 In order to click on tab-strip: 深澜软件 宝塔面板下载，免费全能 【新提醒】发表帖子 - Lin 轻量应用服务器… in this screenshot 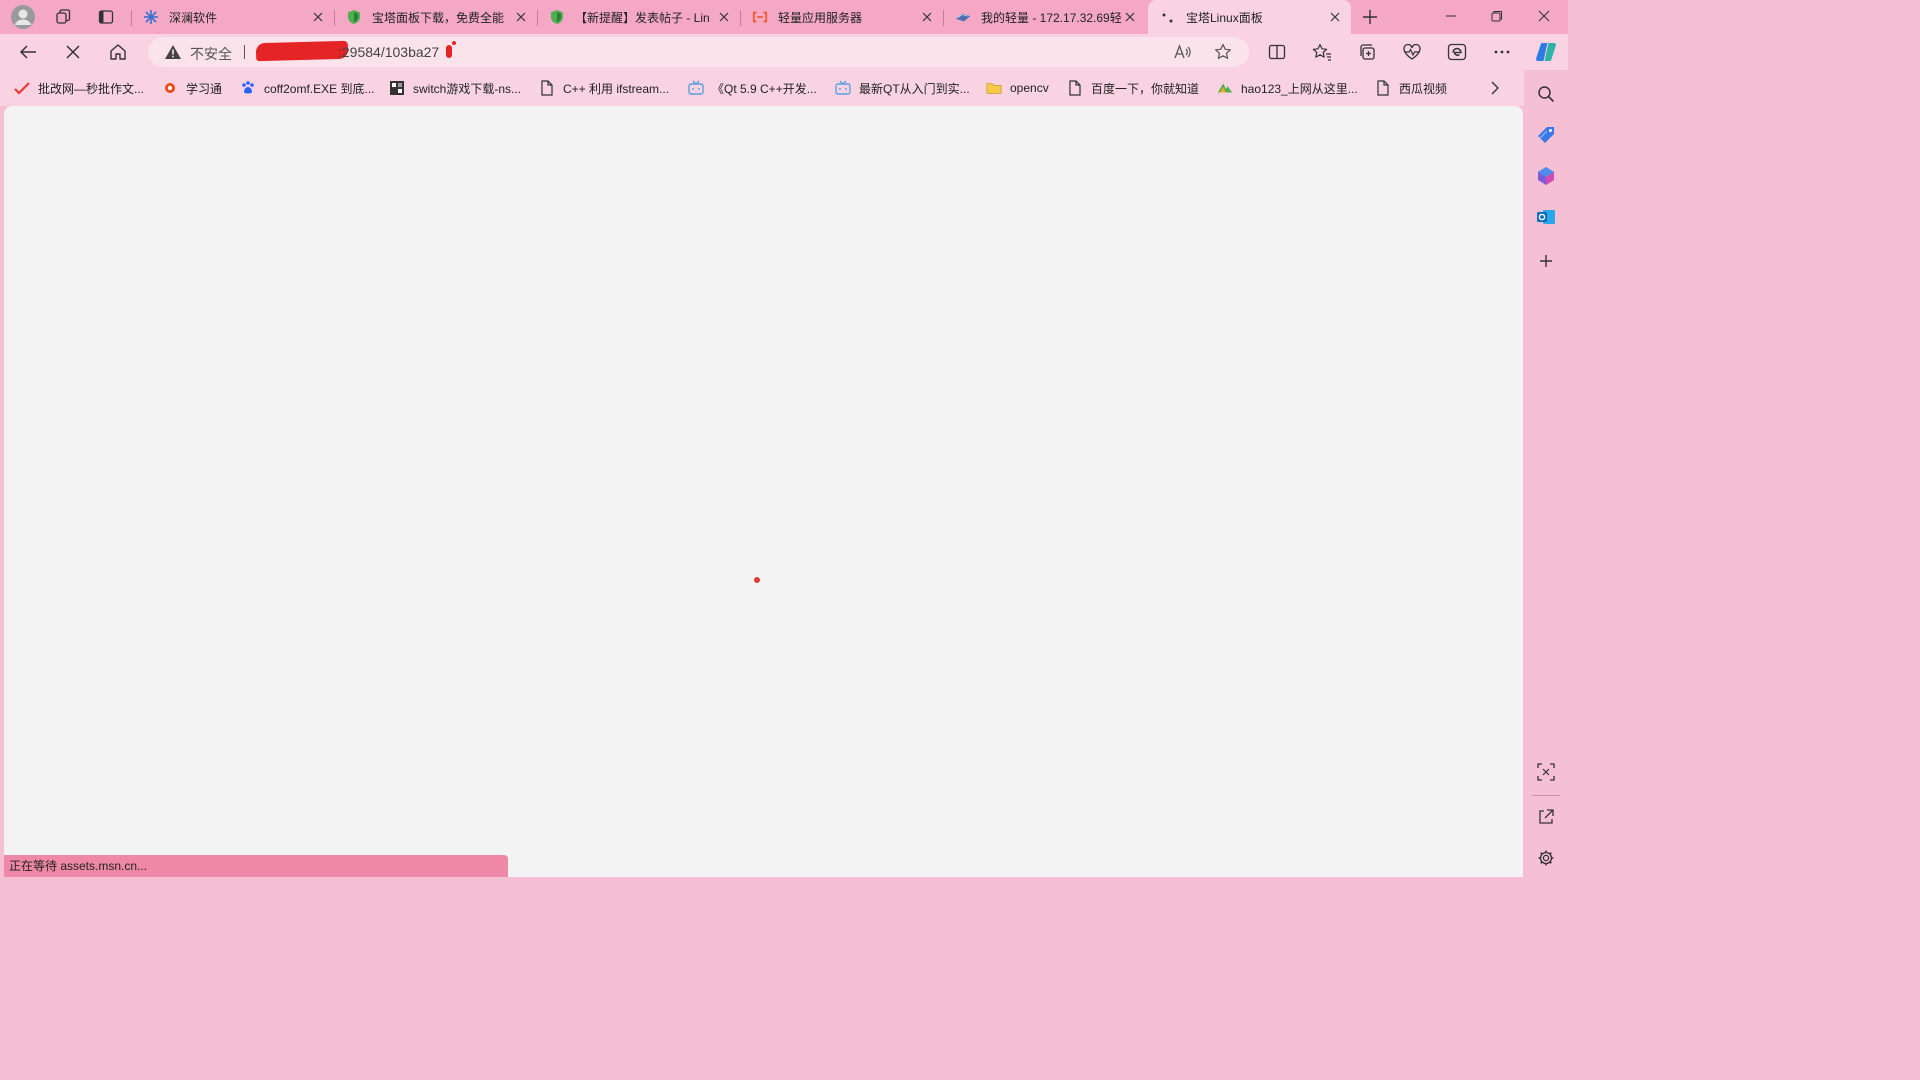, I will do `click(784, 17)`.